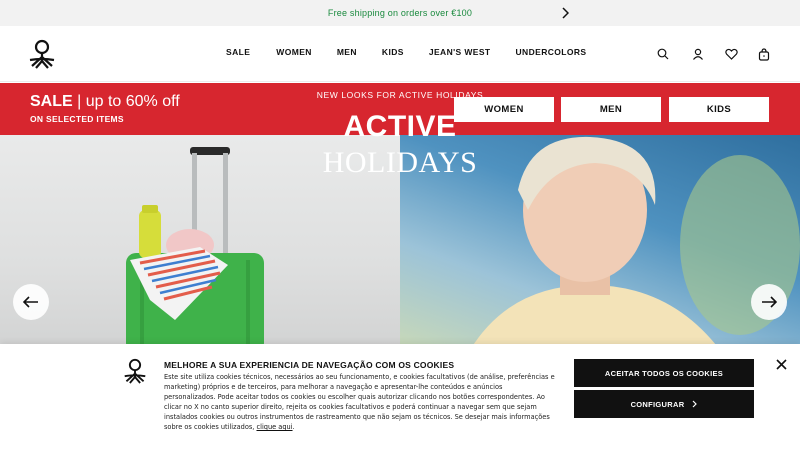 Image resolution: width=800 pixels, height=450 pixels. What do you see at coordinates (663, 54) in the screenshot?
I see `search-icon` at bounding box center [663, 54].